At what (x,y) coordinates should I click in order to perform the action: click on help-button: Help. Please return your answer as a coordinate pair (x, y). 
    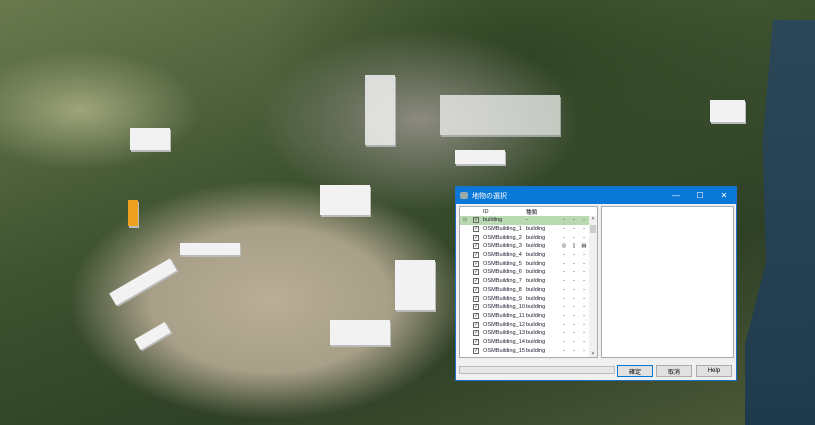
    Looking at the image, I should click on (714, 371).